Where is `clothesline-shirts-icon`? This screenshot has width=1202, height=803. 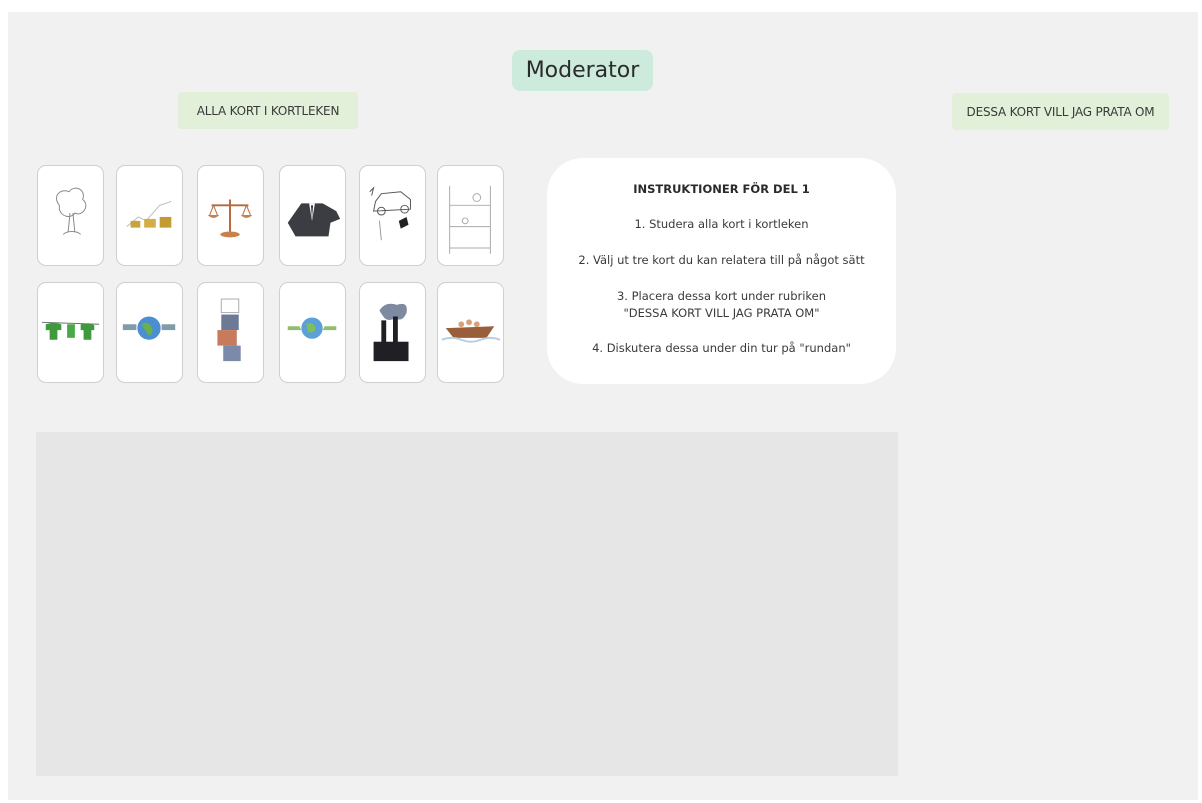 clothesline-shirts-icon is located at coordinates (70, 330).